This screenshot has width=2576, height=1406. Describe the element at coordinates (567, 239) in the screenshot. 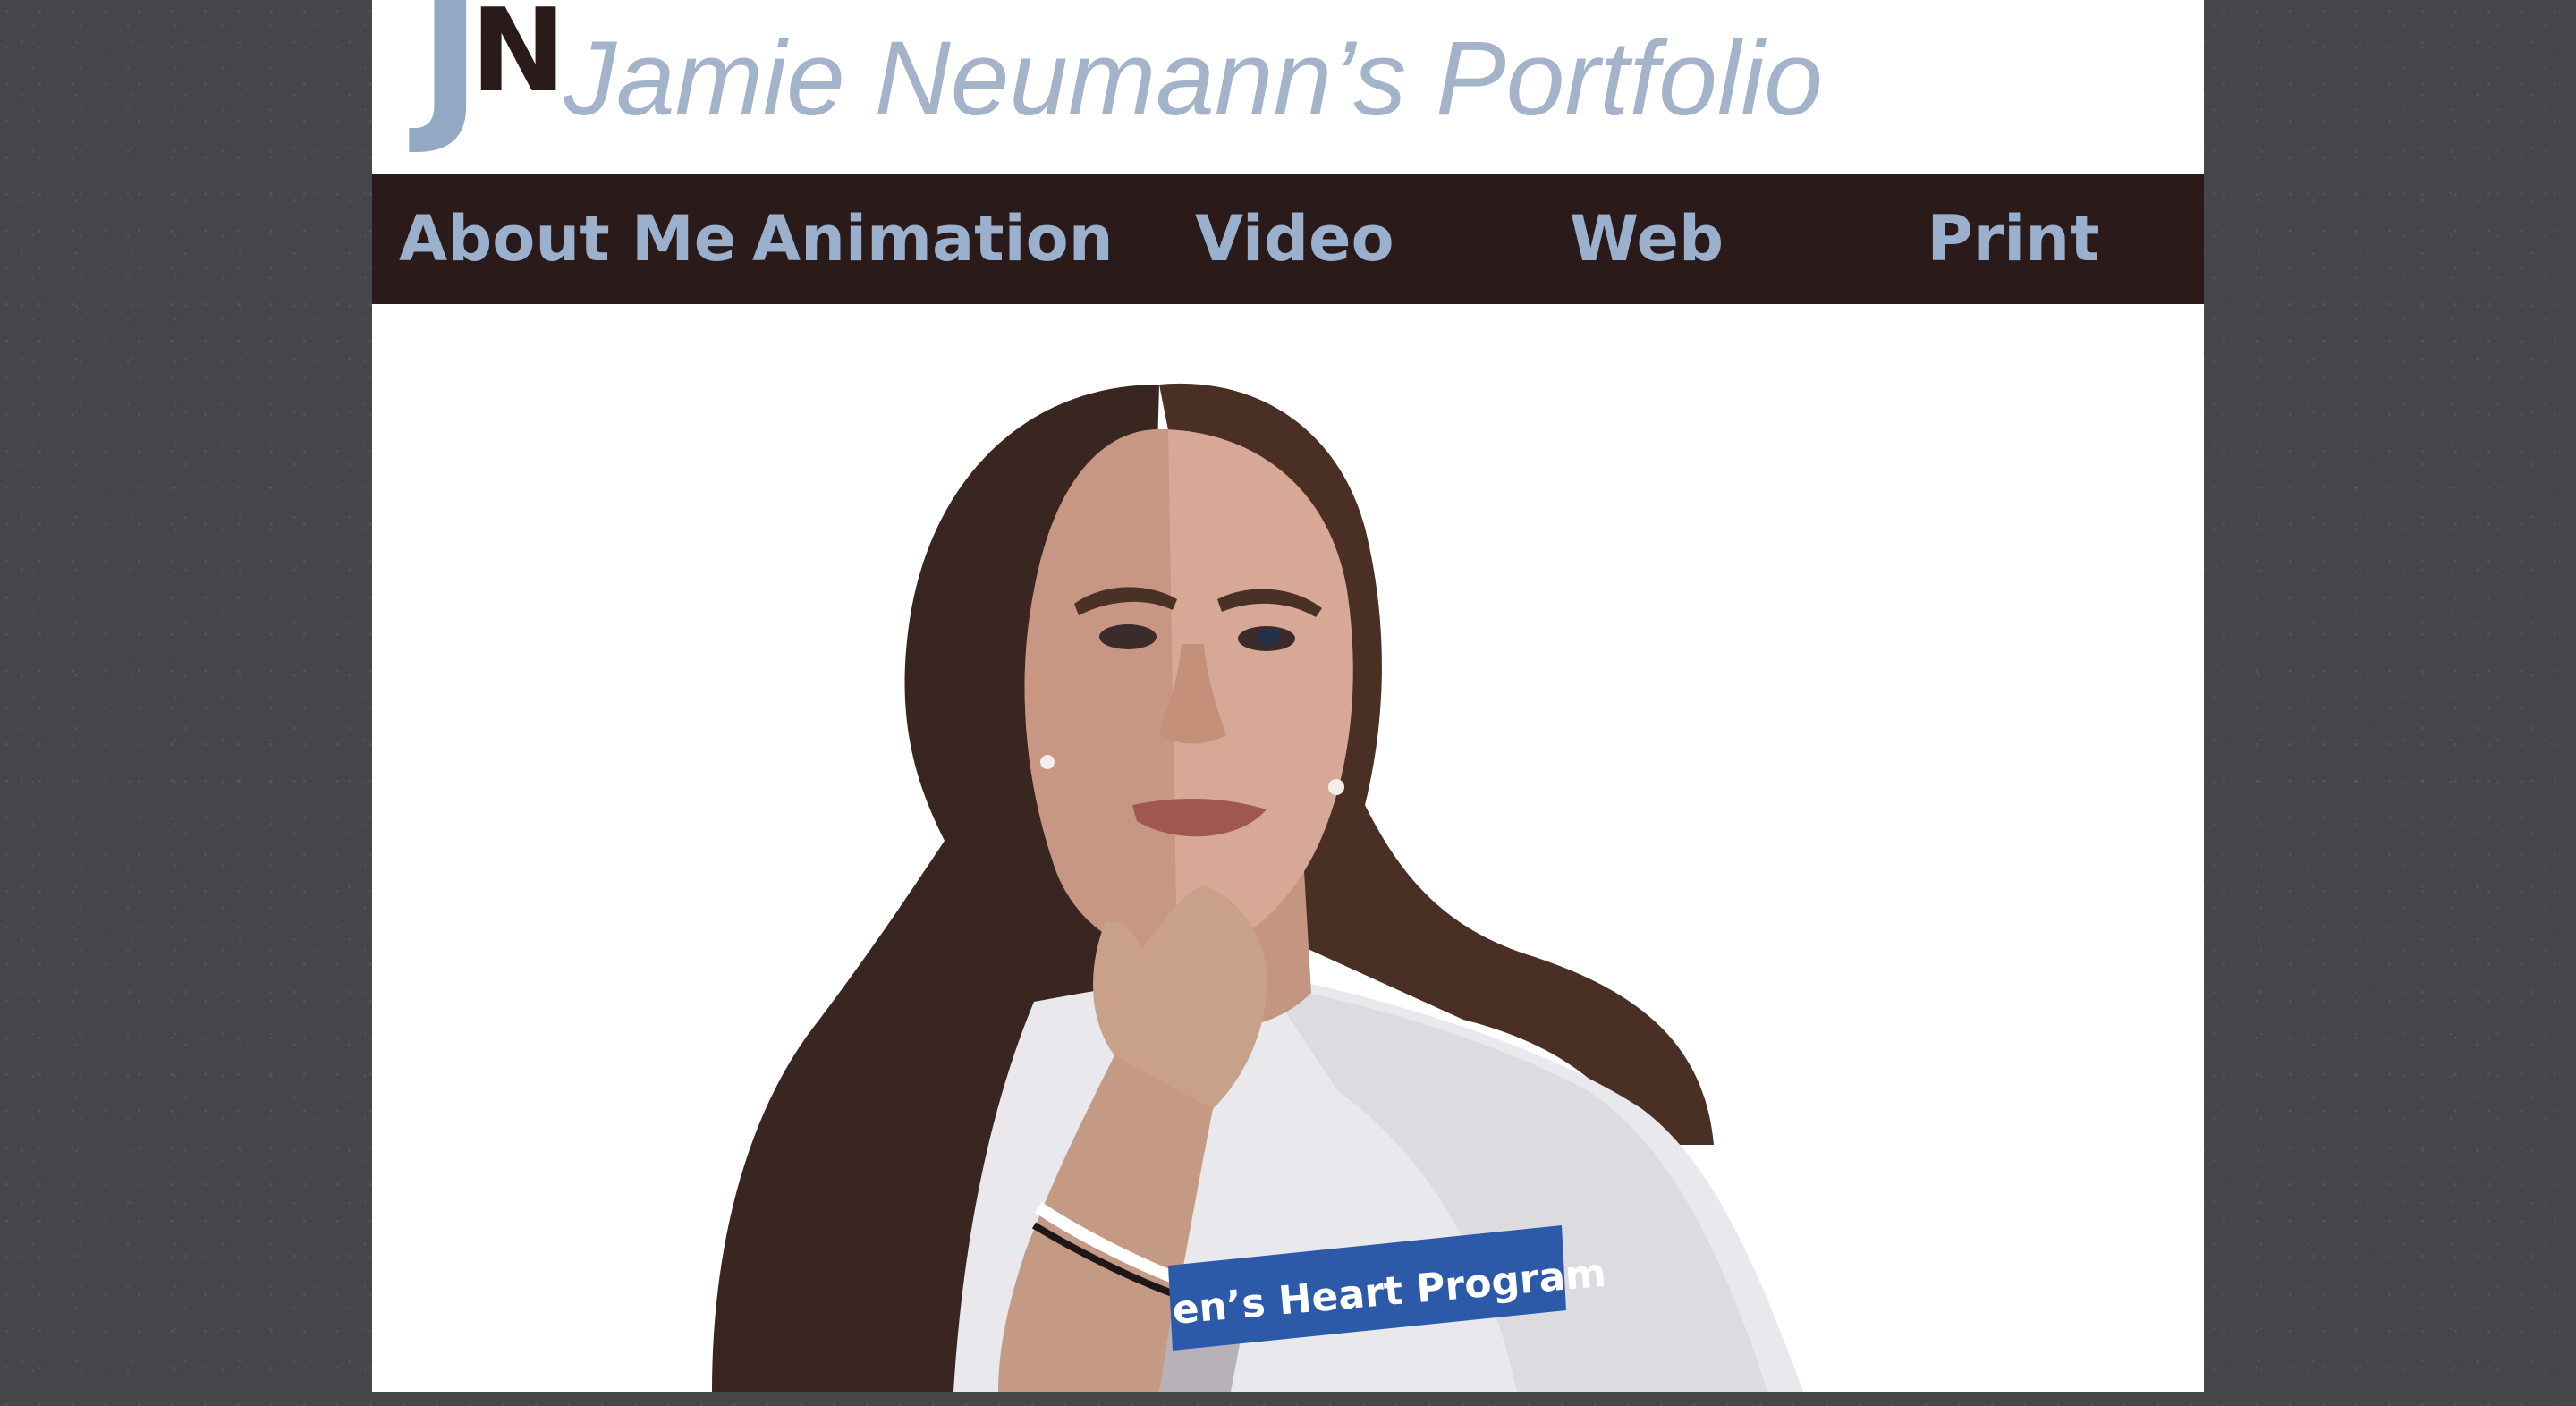

I see `nav-about-me-link: About Me` at that location.